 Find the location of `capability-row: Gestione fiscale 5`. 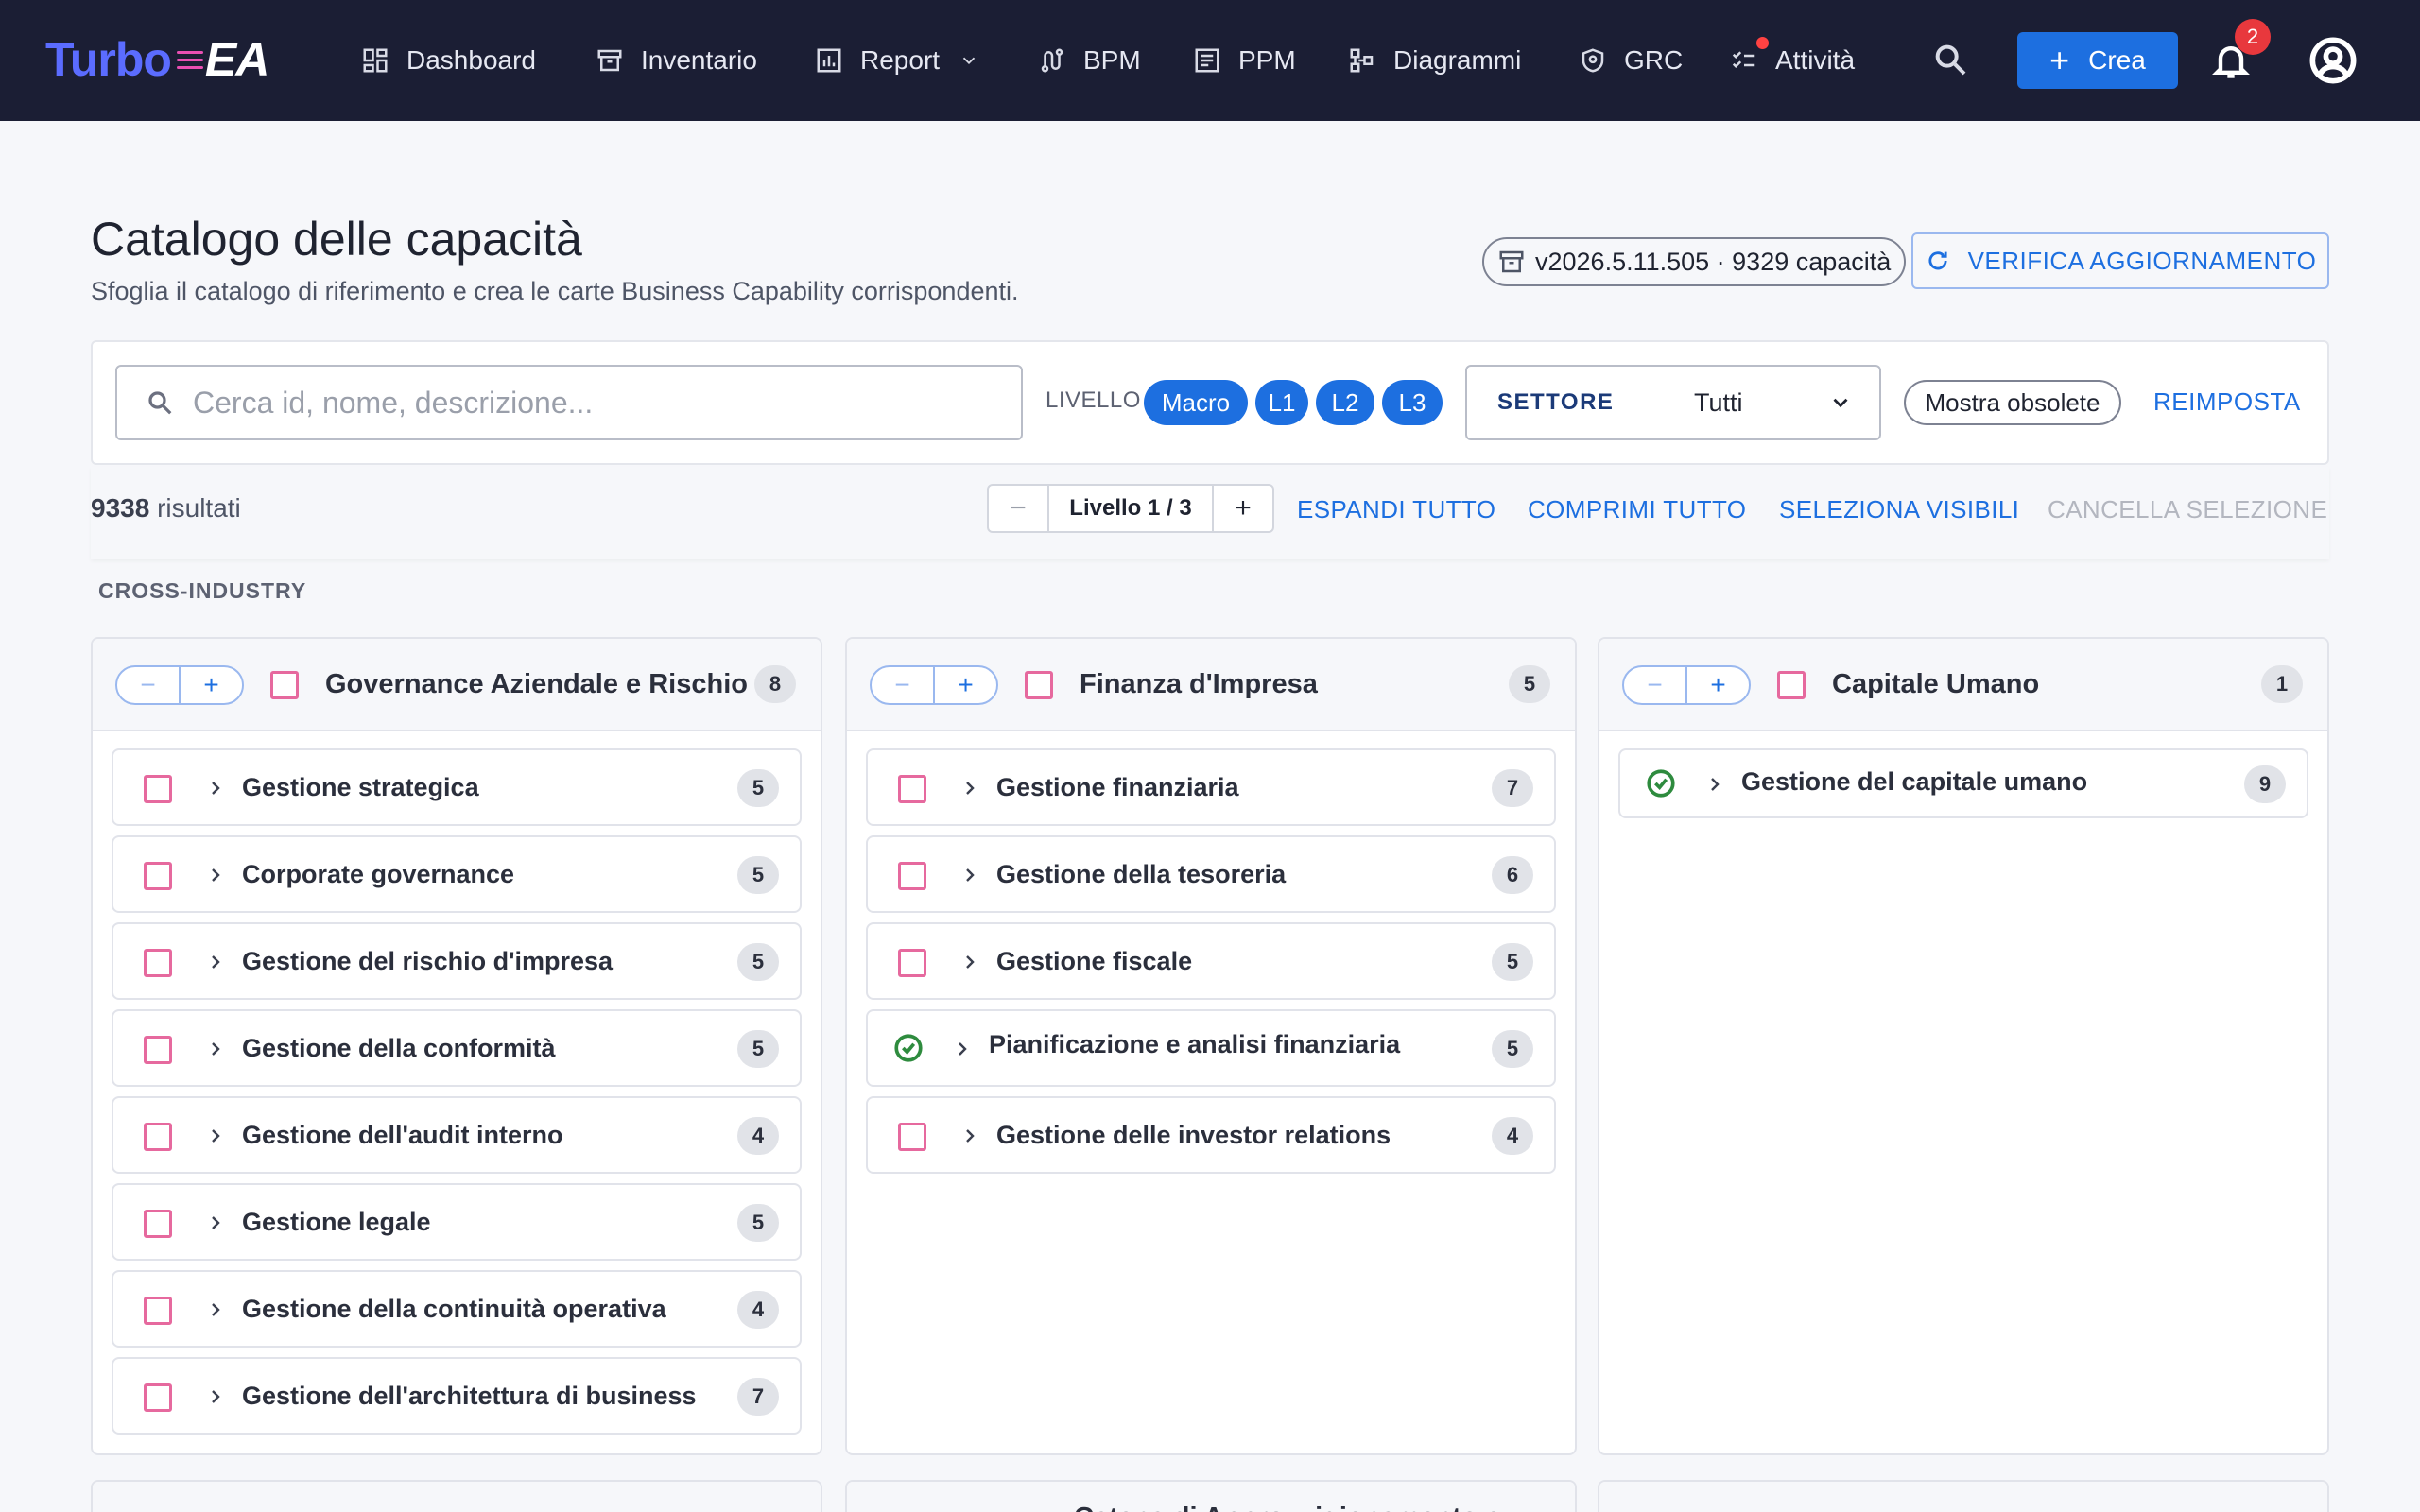

capability-row: Gestione fiscale 5 is located at coordinates (1211, 961).